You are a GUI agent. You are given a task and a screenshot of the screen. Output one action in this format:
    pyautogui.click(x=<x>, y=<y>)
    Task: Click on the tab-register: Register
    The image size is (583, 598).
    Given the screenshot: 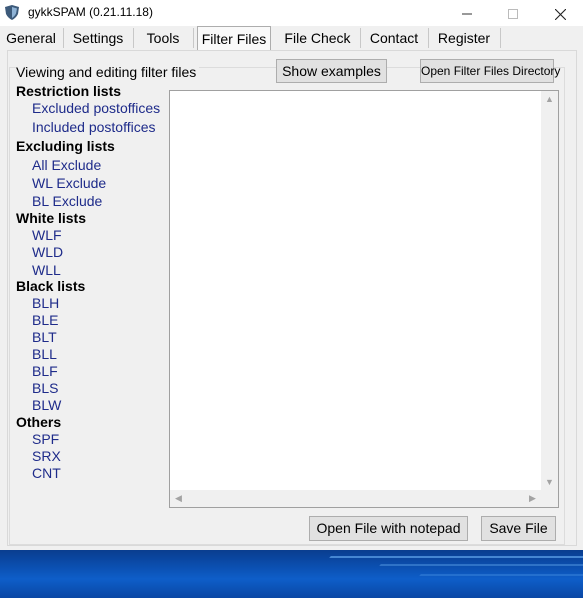 What is the action you would take?
    pyautogui.click(x=464, y=38)
    